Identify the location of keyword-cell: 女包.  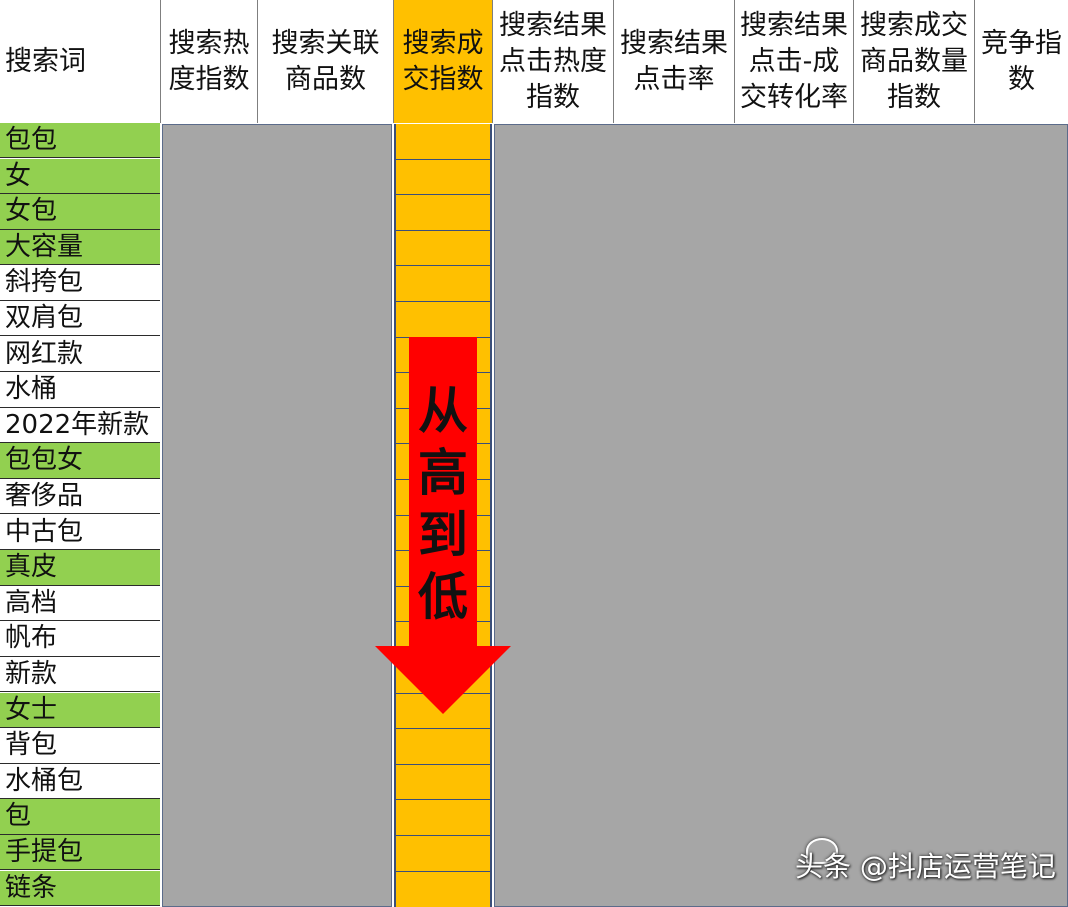
(80, 212).